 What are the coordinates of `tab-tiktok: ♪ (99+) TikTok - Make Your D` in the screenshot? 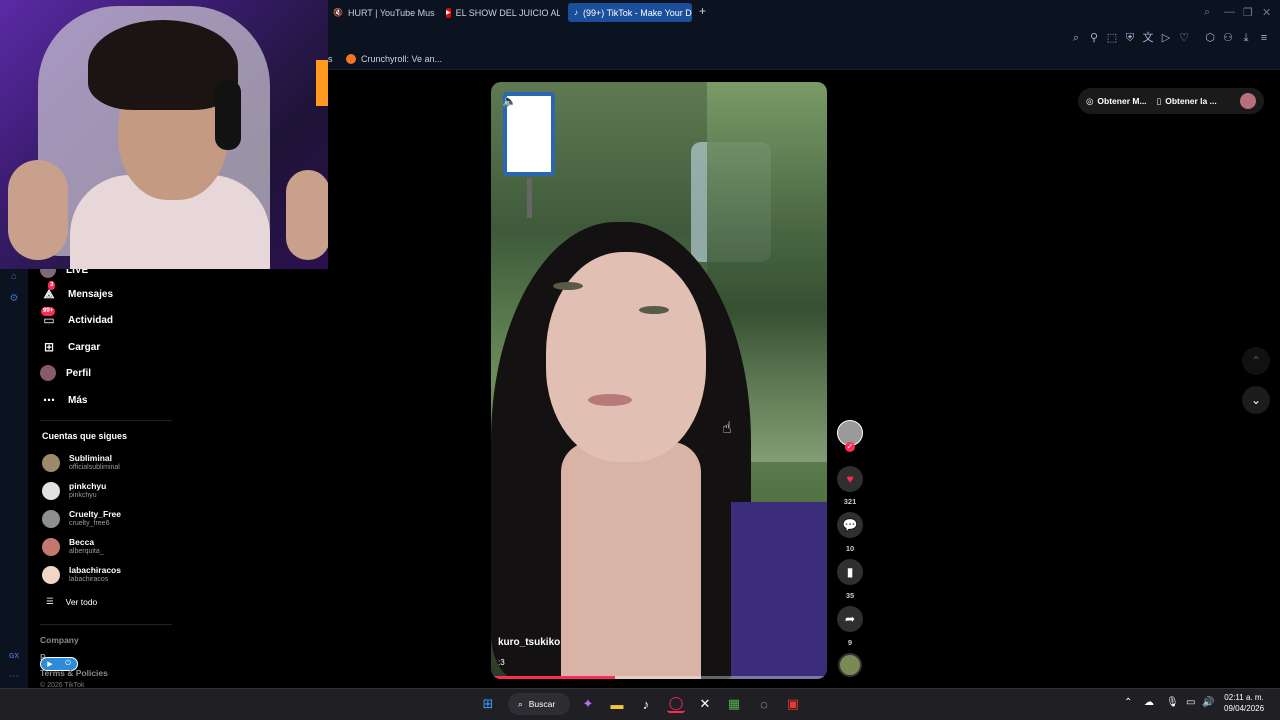 It's located at (630, 12).